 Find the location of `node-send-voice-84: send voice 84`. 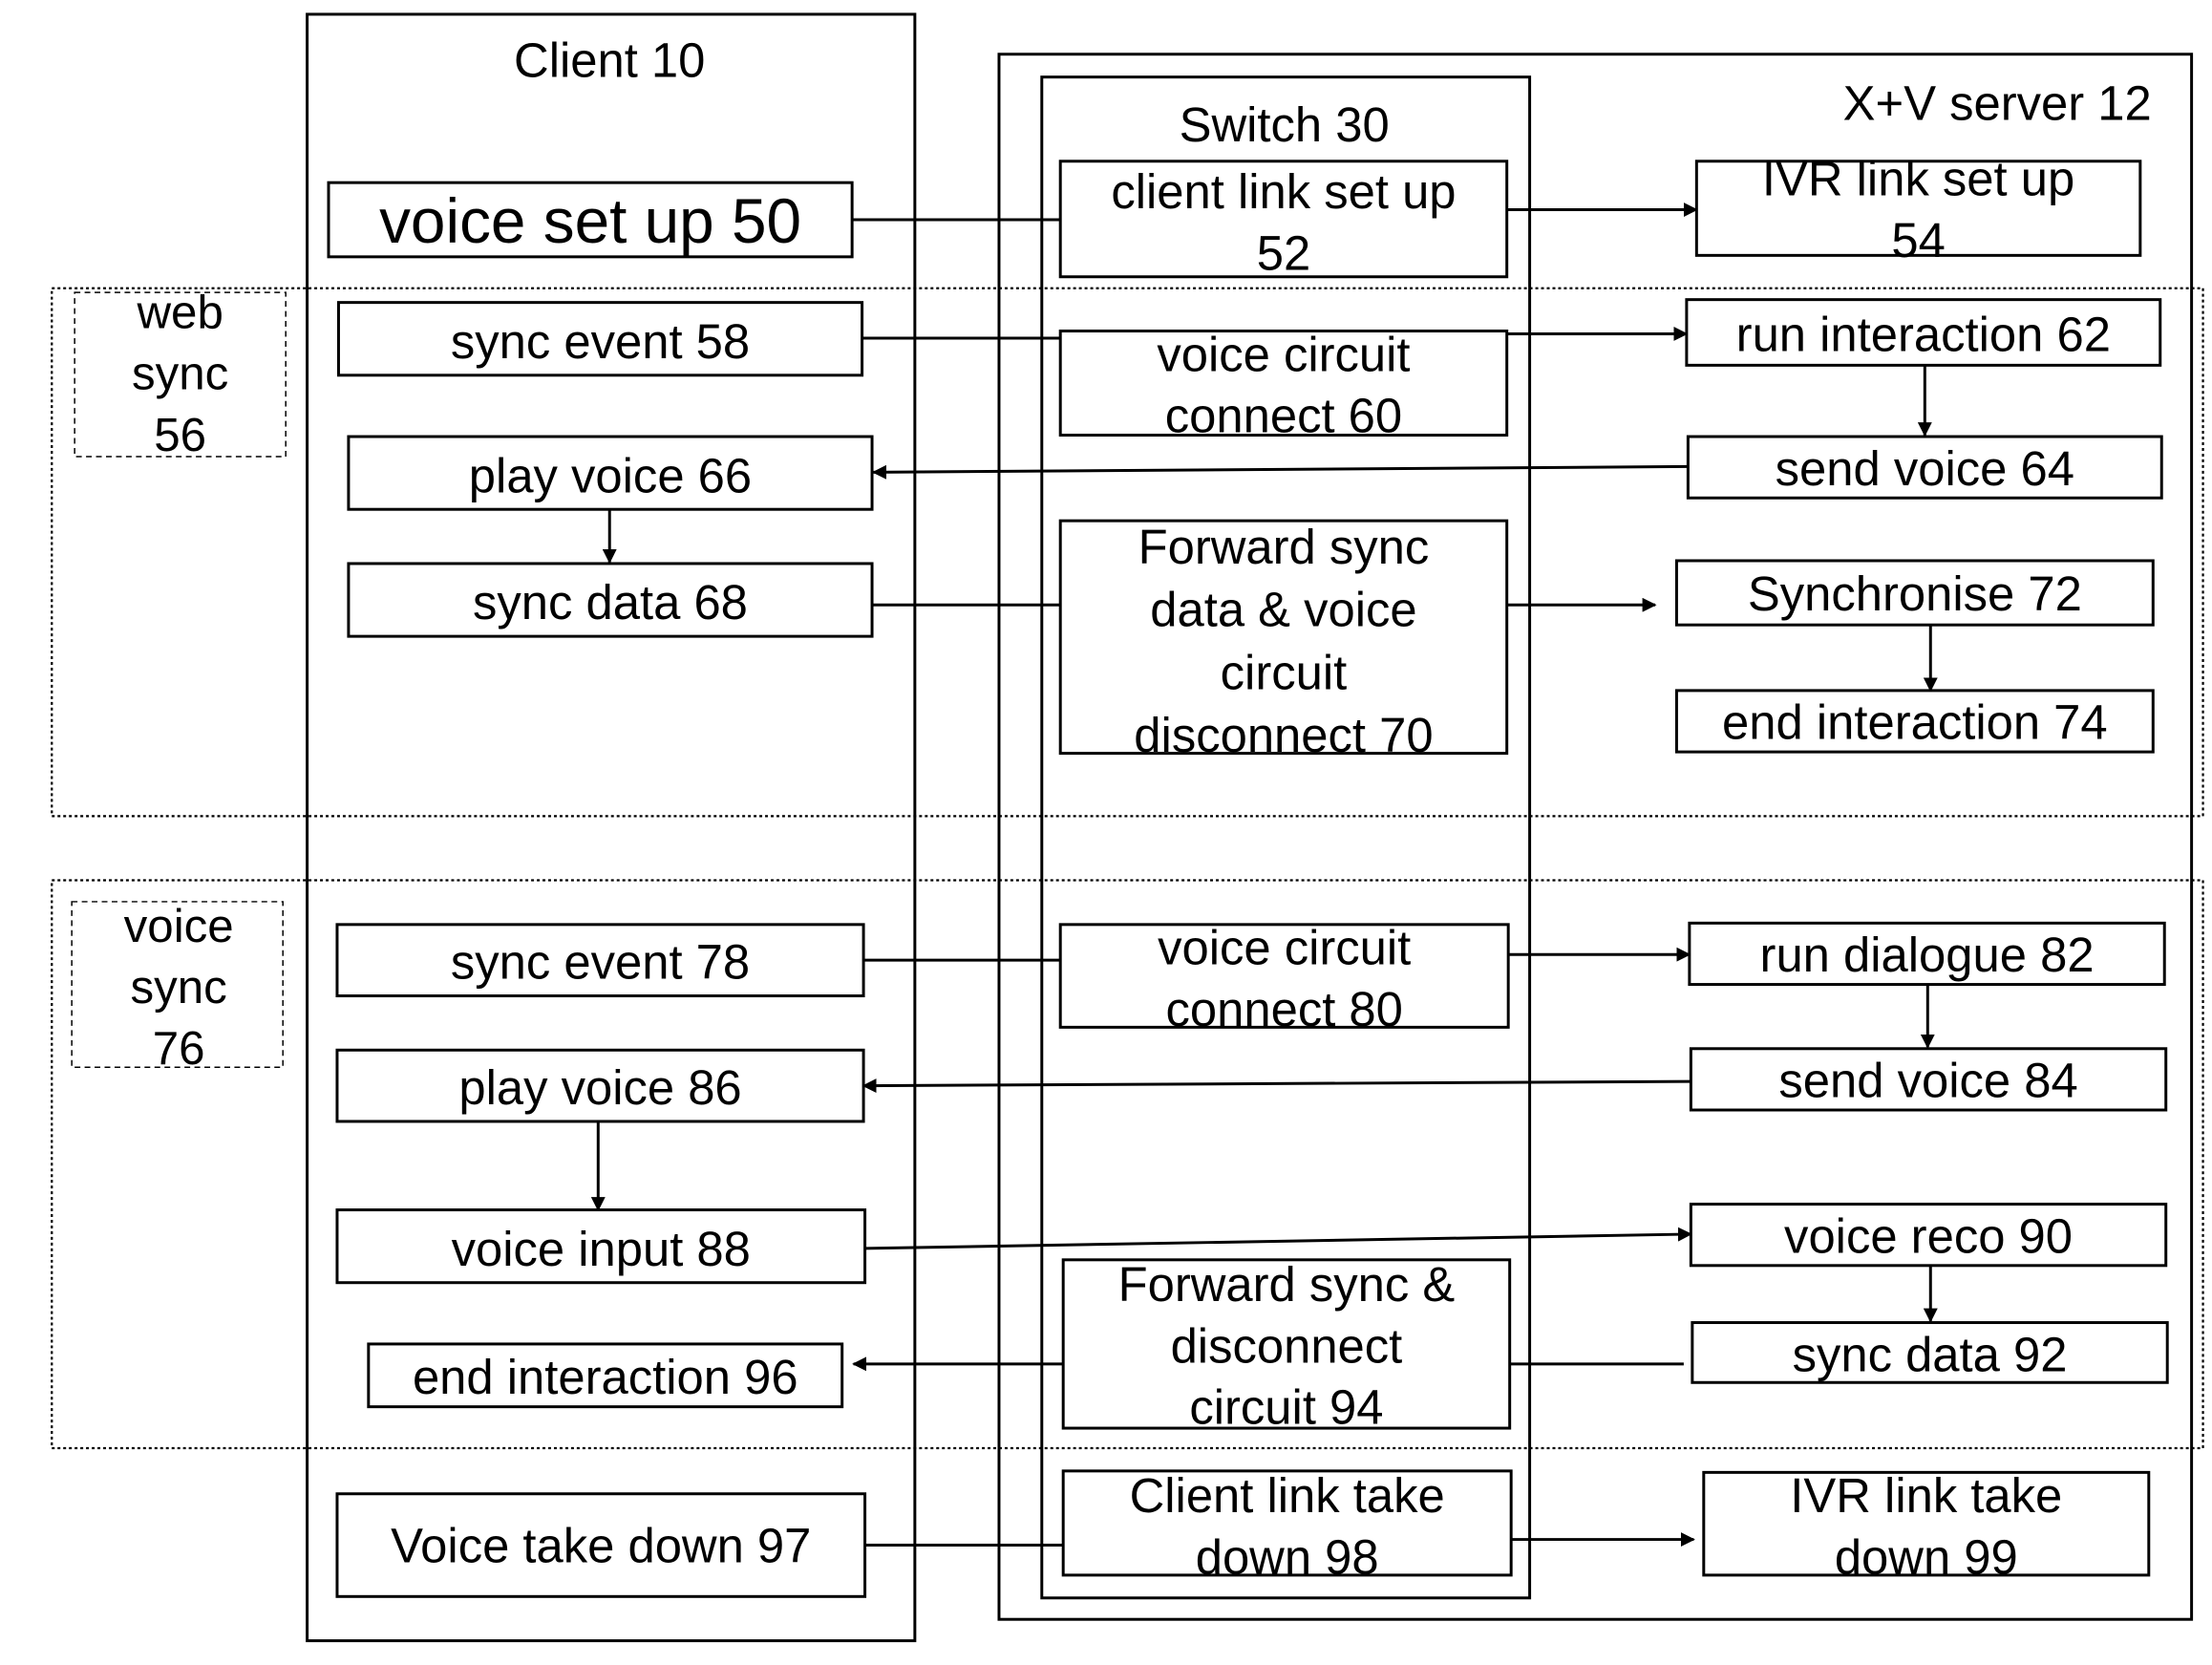

node-send-voice-84: send voice 84 is located at coordinates (1928, 1079).